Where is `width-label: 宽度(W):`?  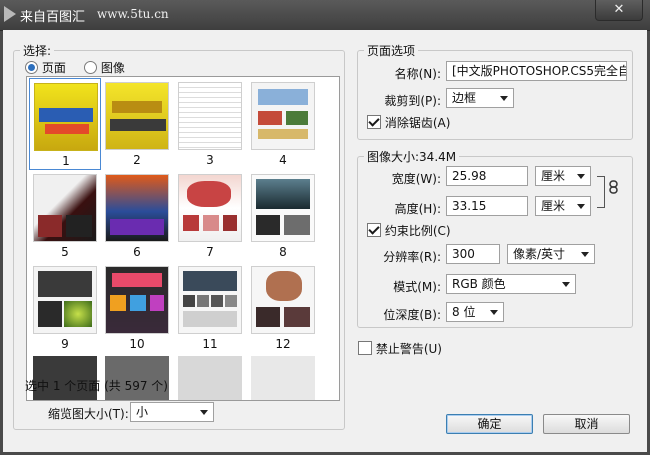
width-label: 宽度(W): is located at coordinates (416, 179).